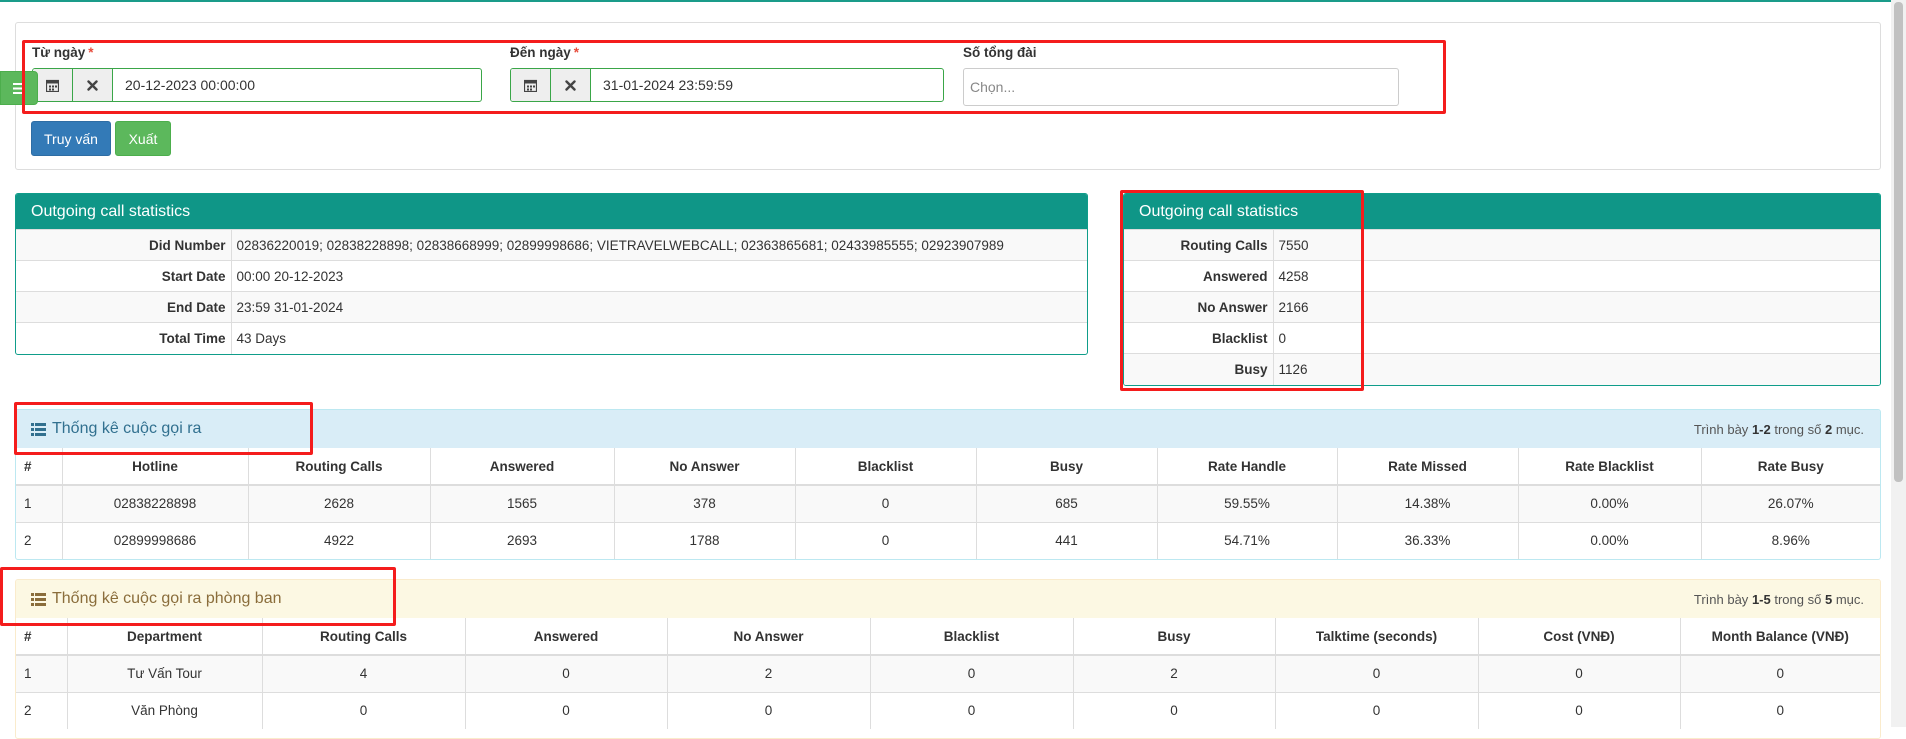 This screenshot has width=1906, height=739. I want to click on highlight-box-summary, so click(1242, 290).